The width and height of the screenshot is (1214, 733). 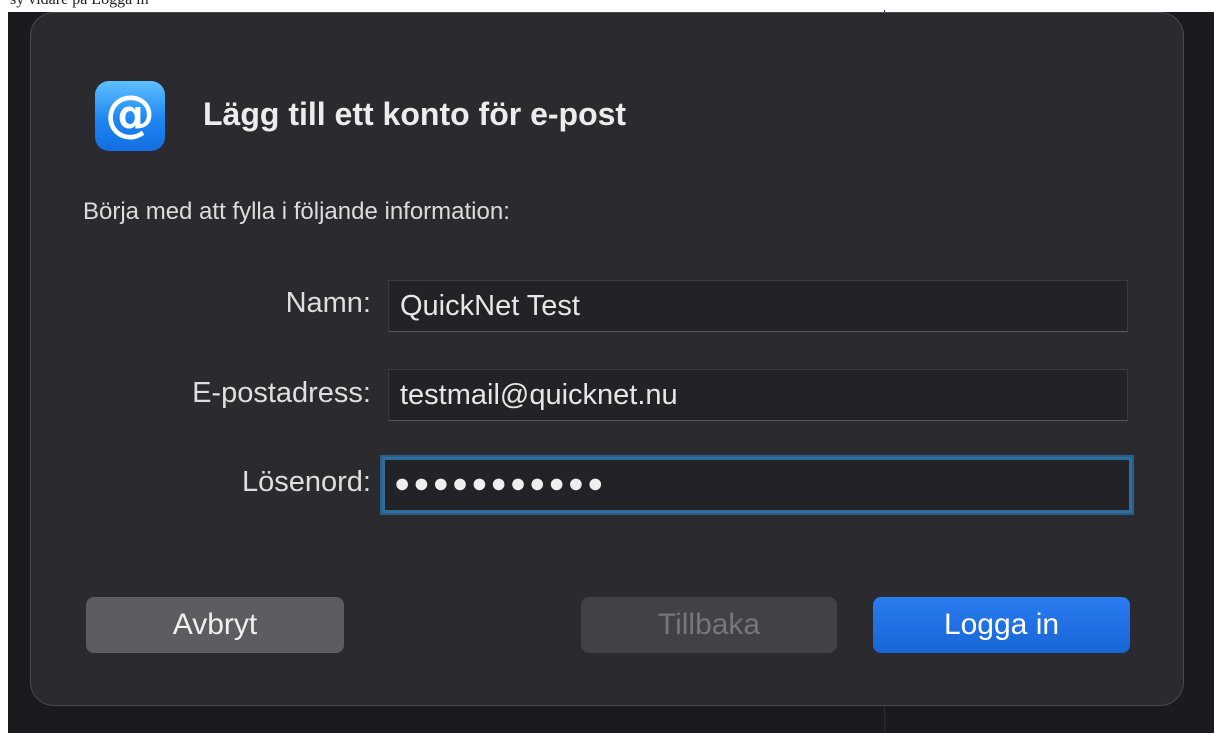 I want to click on name-label: Namn:, so click(x=328, y=303).